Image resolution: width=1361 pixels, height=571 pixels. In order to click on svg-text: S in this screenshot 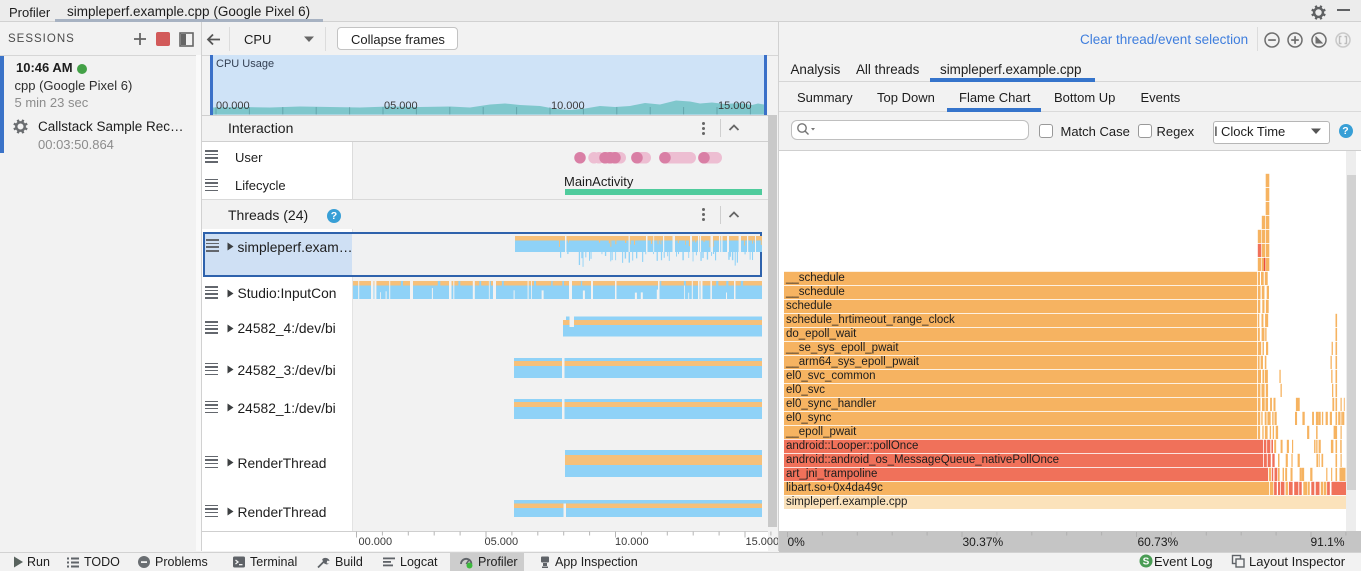, I will do `click(1146, 561)`.